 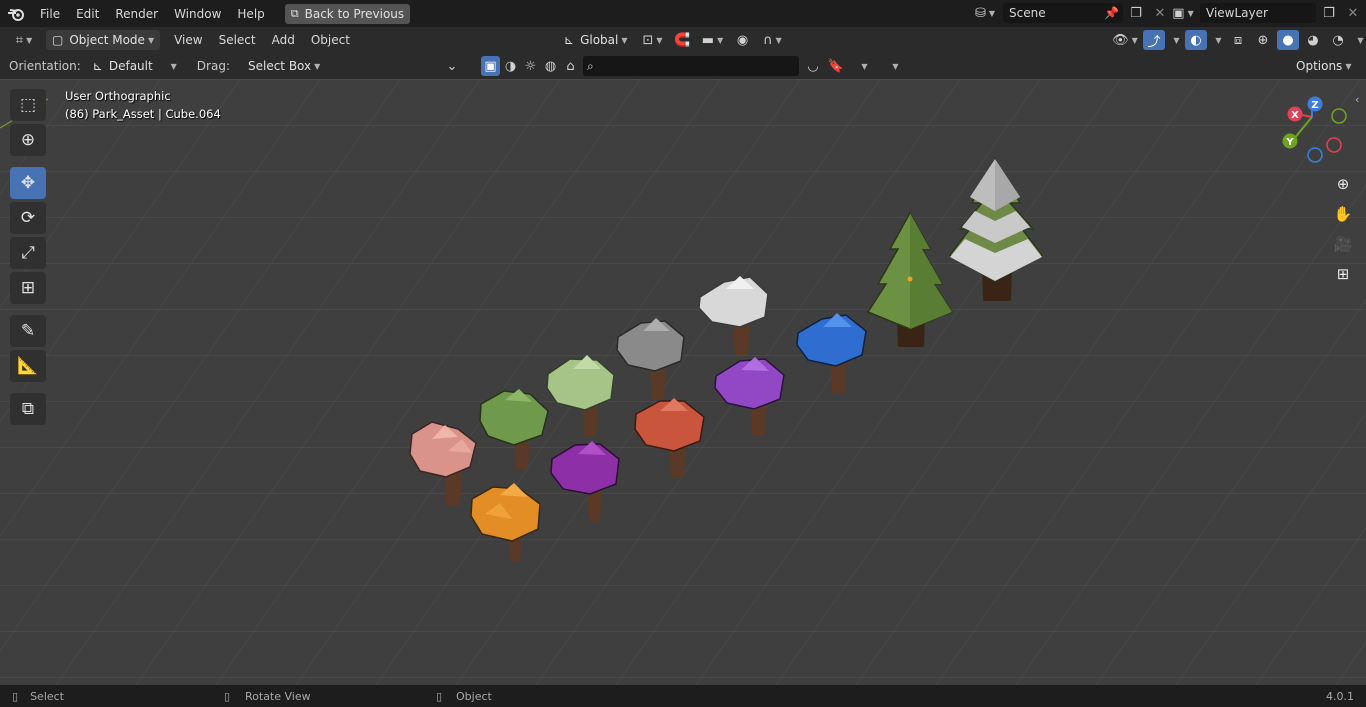 What do you see at coordinates (1288, 40) in the screenshot?
I see `shading-solid-icon: ●` at bounding box center [1288, 40].